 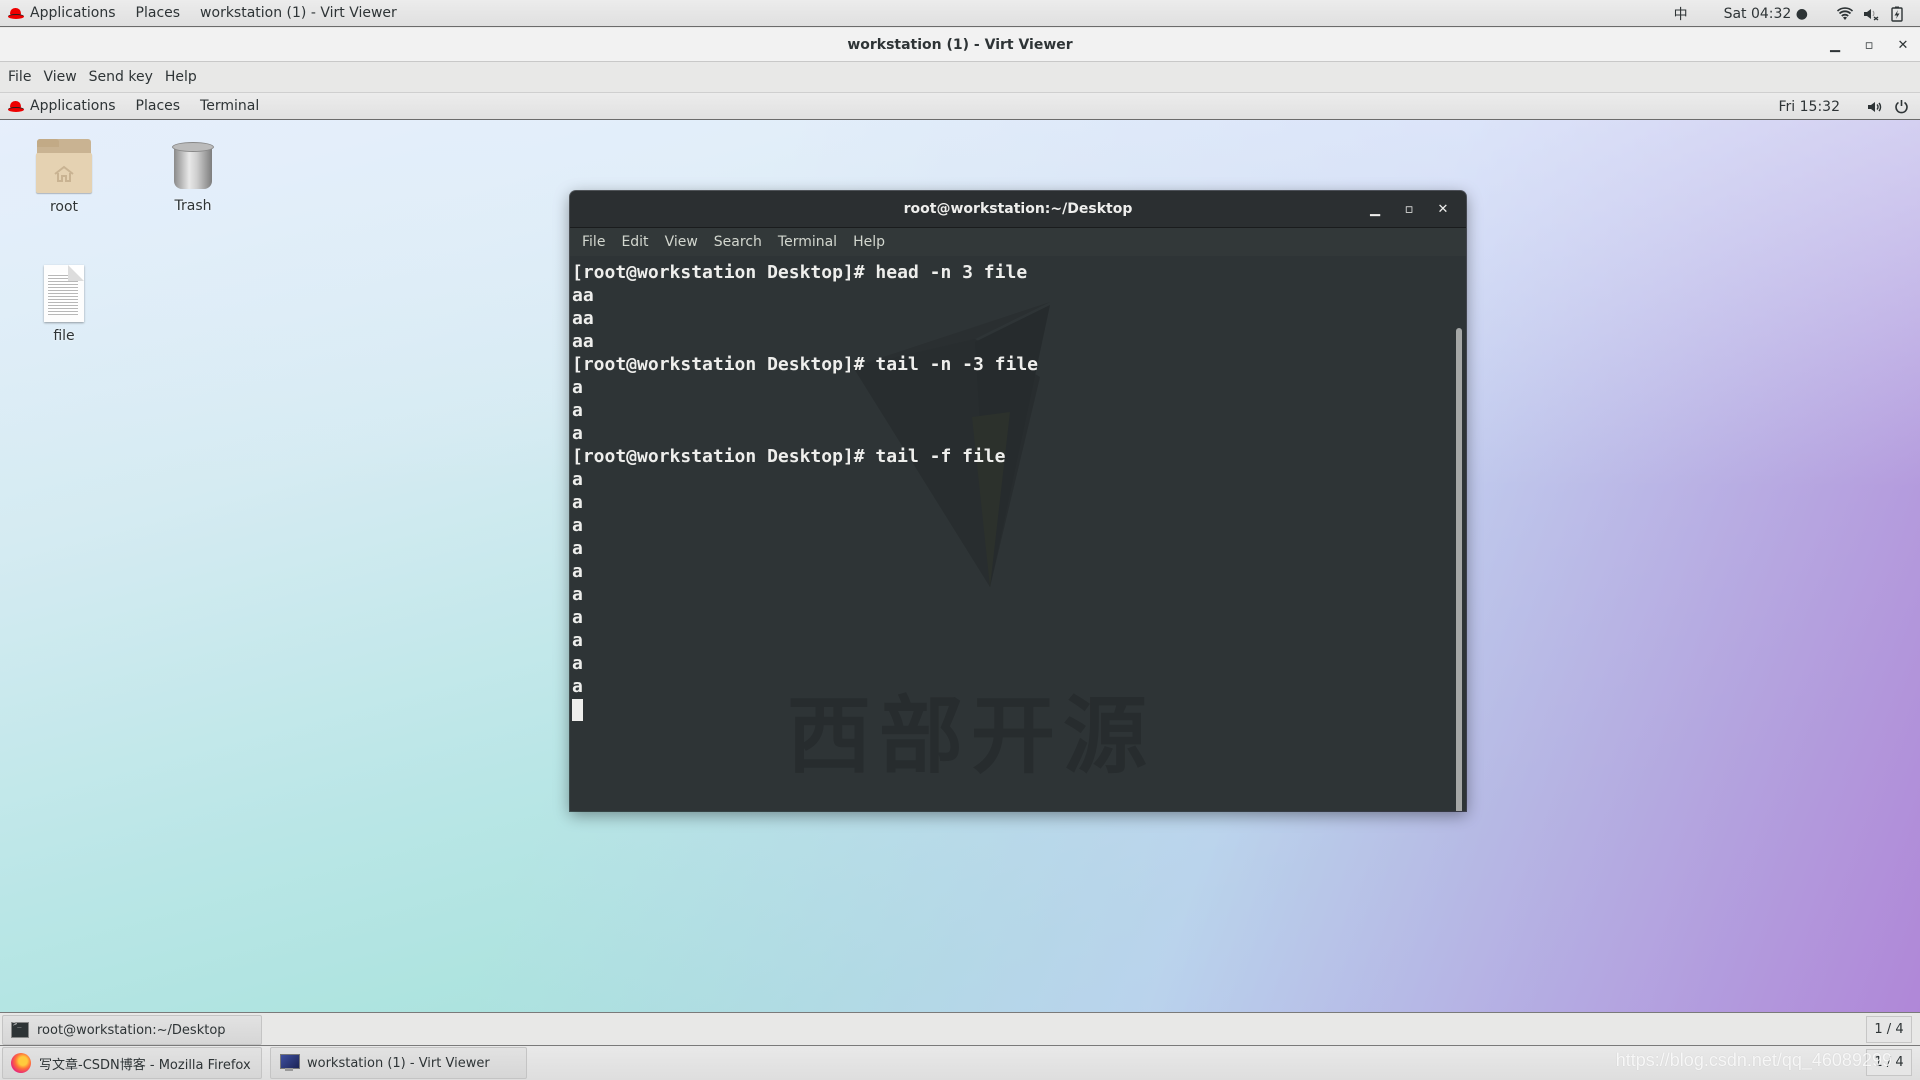 I want to click on volume-muted-icon, so click(x=1871, y=13).